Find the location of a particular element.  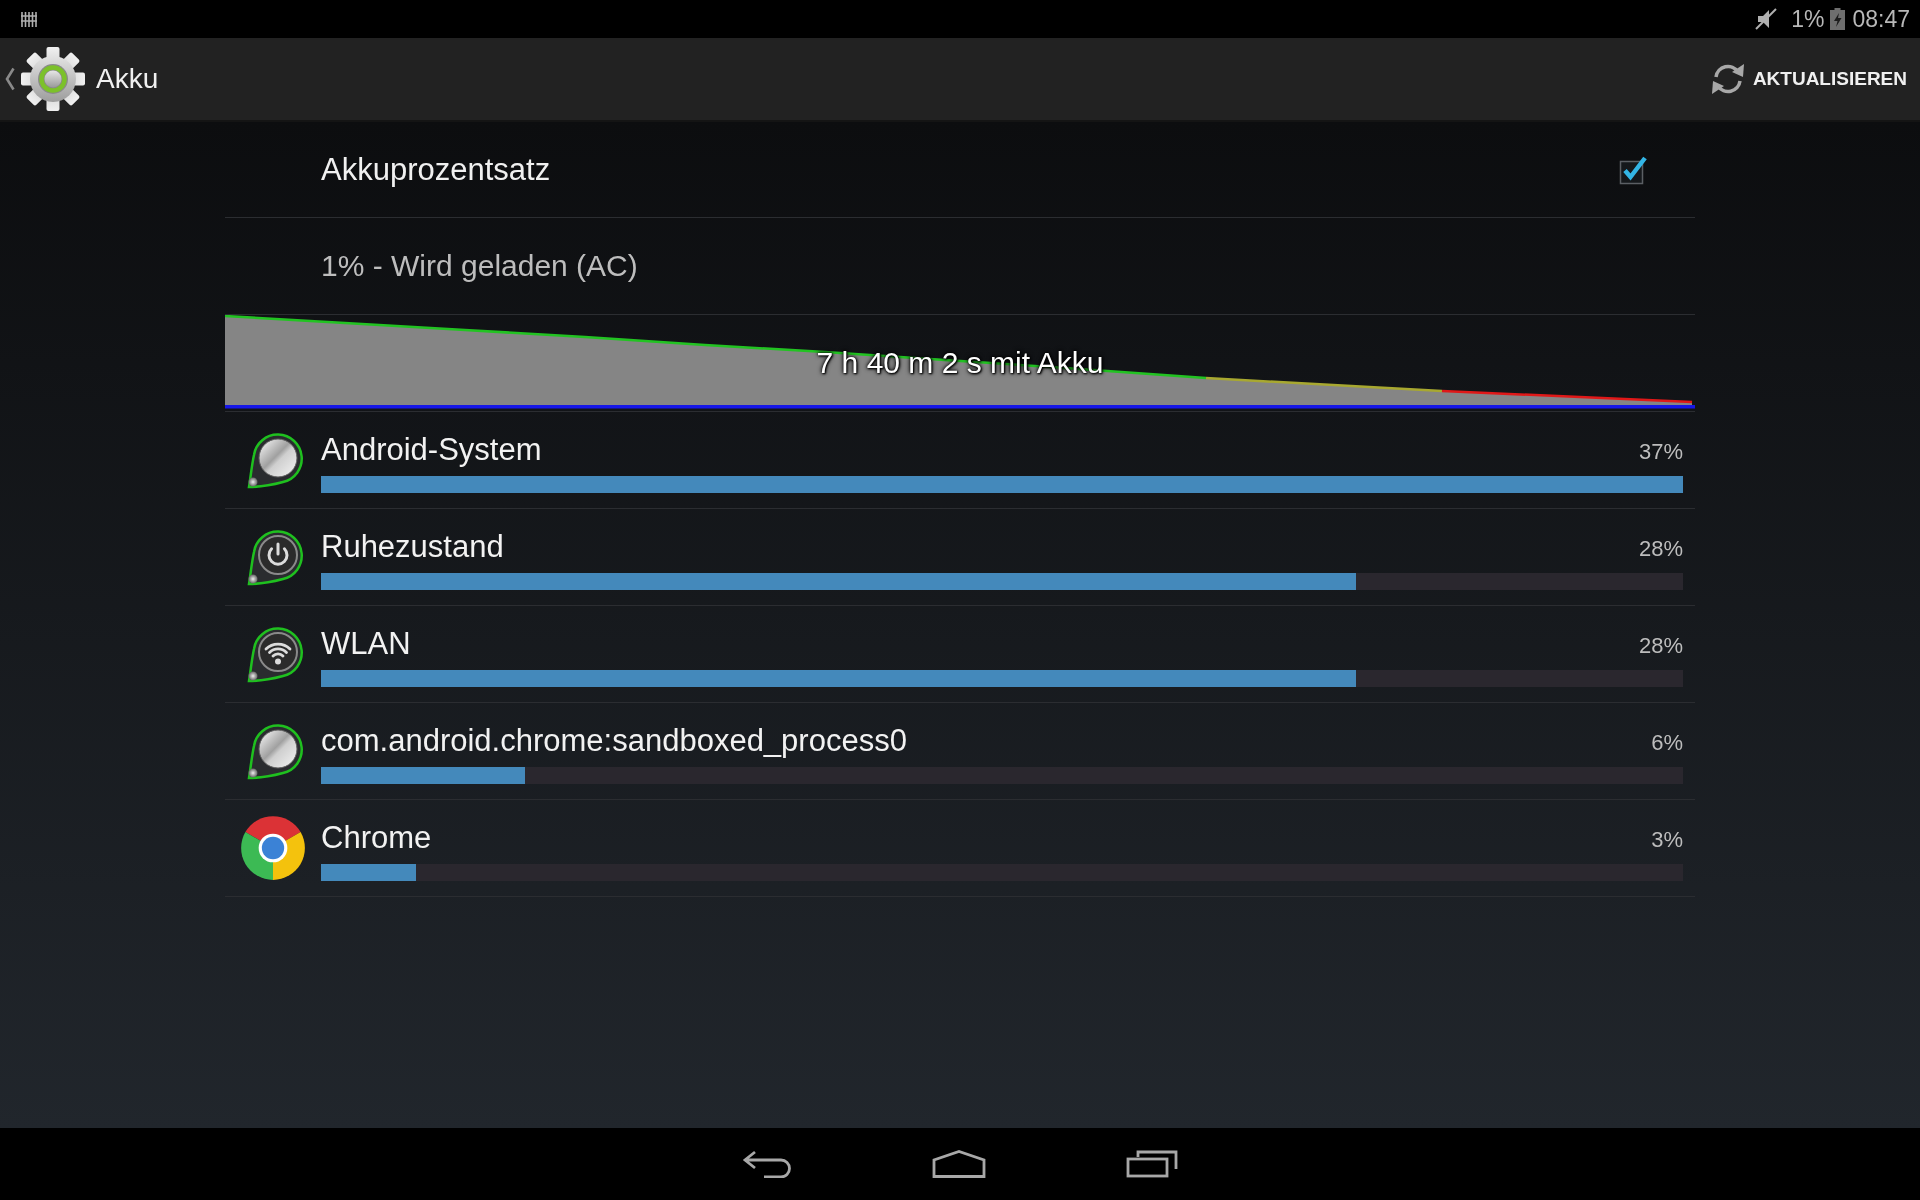

setting-label: Akkuprozentsatz is located at coordinates (436, 169).